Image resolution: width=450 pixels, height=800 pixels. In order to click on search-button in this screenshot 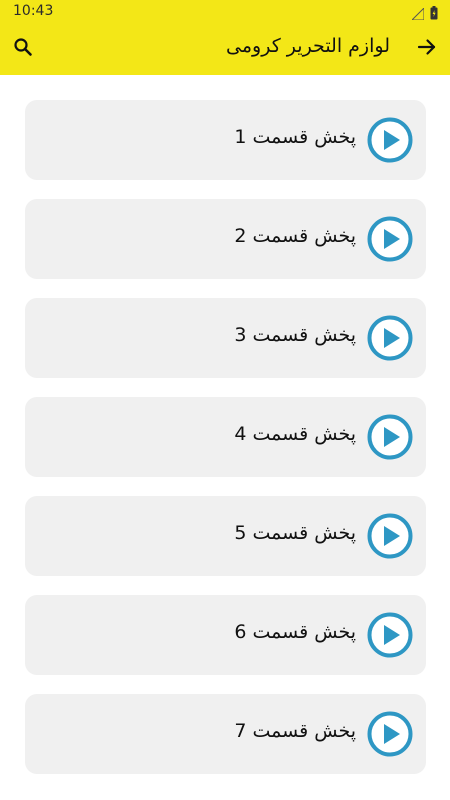, I will do `click(23, 49)`.